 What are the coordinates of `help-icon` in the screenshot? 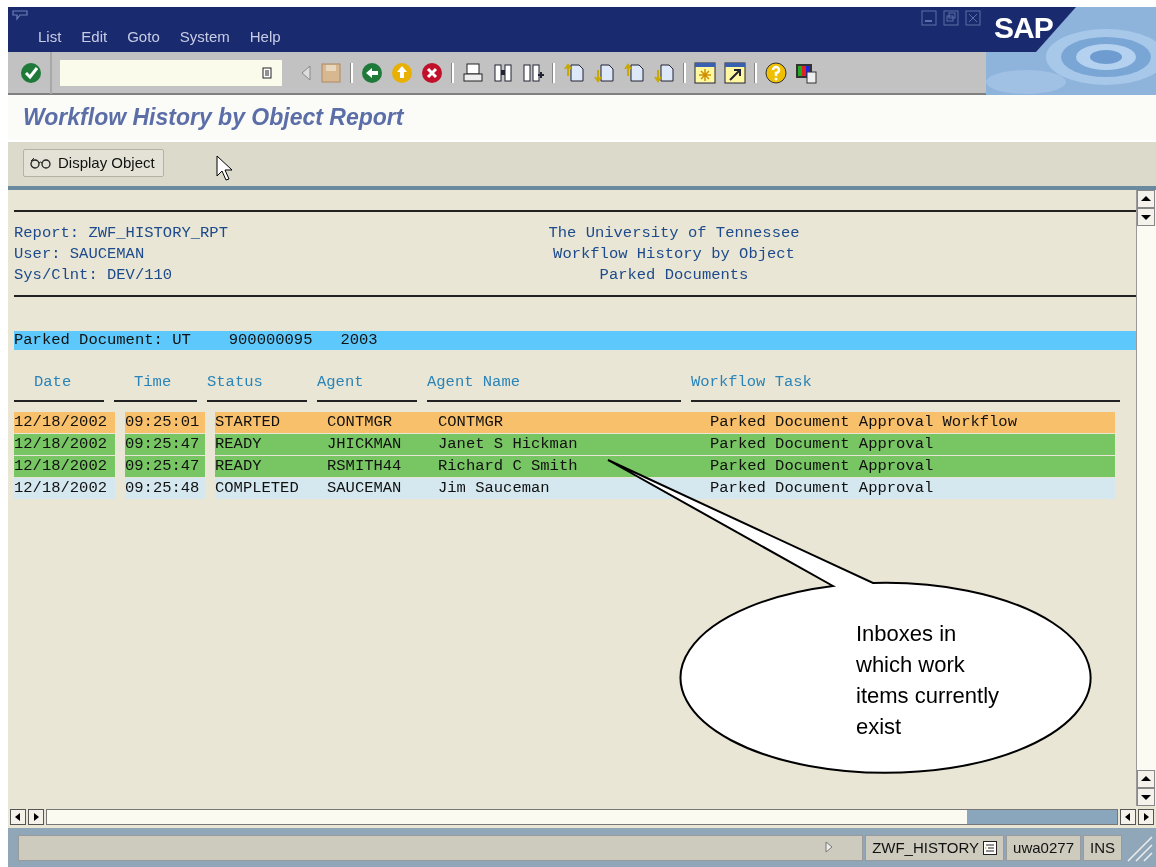 It's located at (776, 72).